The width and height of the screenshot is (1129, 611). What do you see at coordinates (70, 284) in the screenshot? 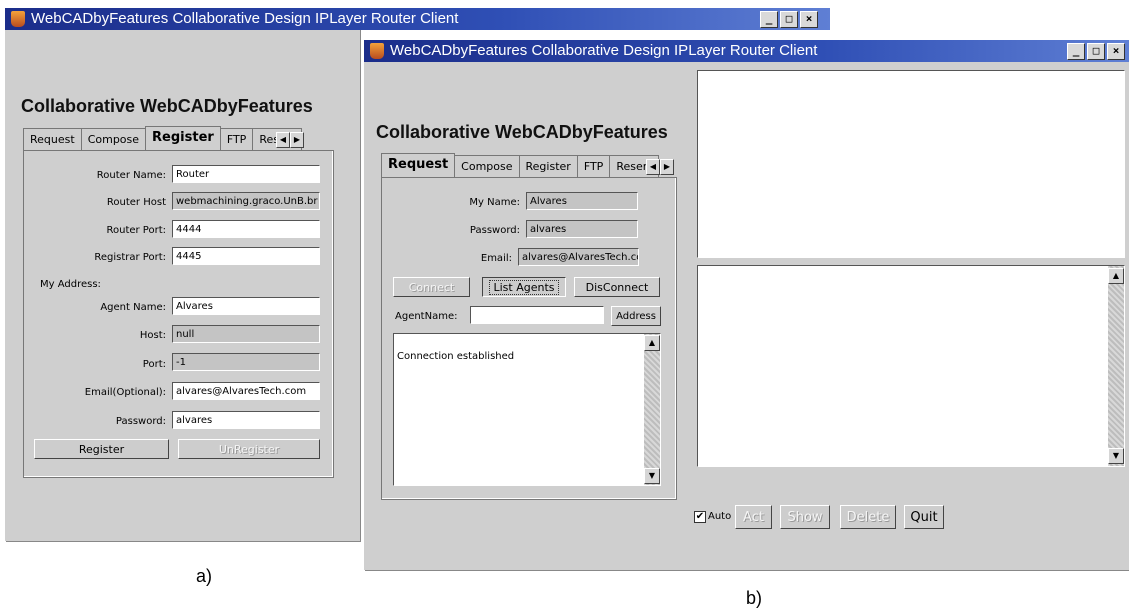
I see `my-address-label: My Address:` at bounding box center [70, 284].